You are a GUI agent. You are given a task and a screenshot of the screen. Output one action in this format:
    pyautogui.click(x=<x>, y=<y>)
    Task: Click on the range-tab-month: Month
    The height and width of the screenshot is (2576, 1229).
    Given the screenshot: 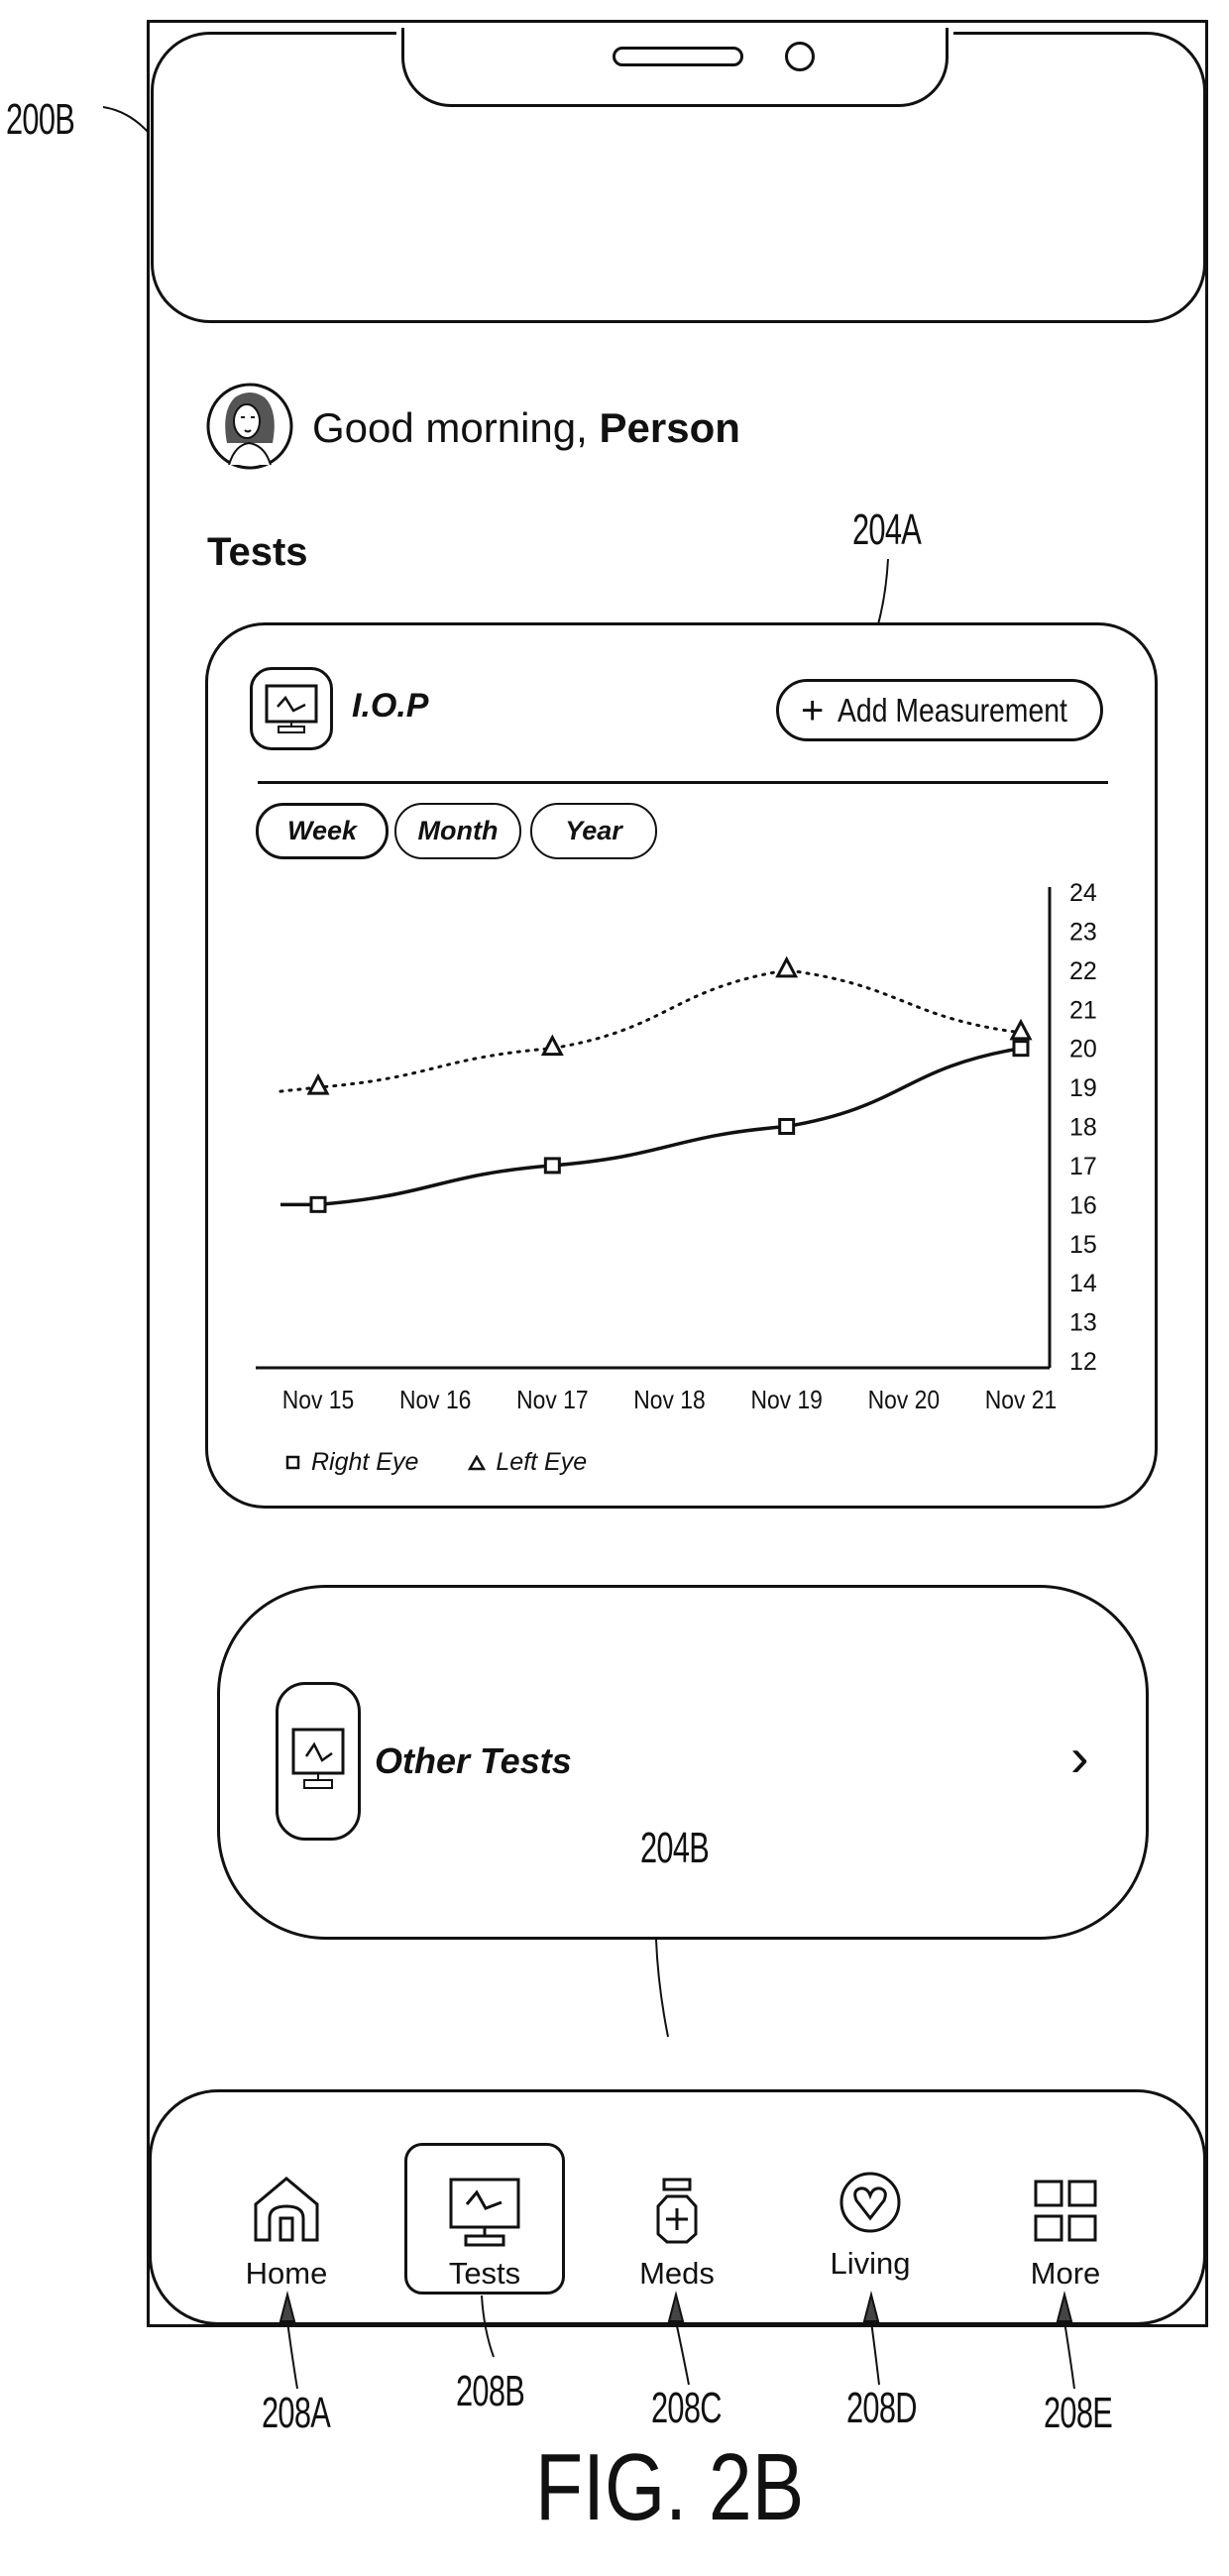 What is the action you would take?
    pyautogui.click(x=457, y=831)
    